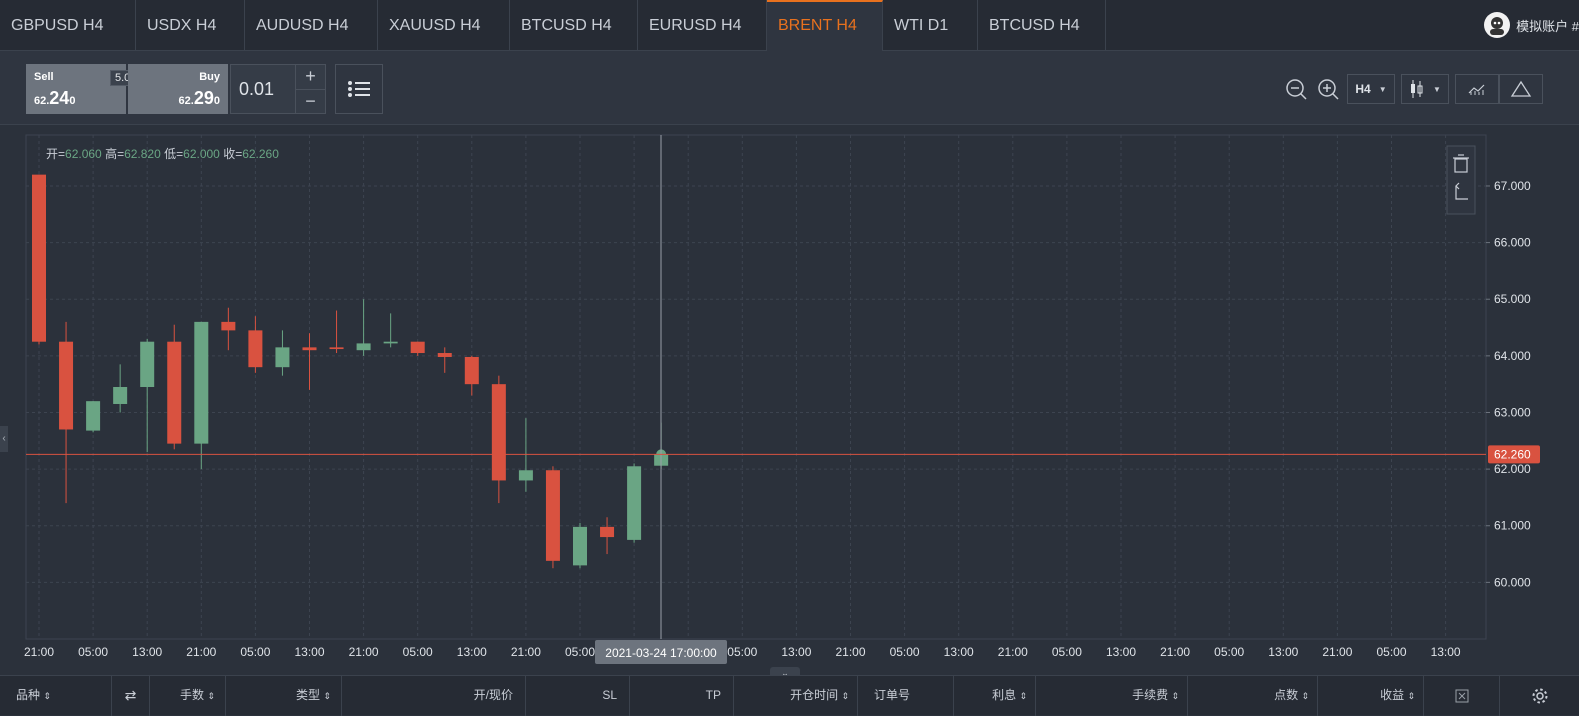 The width and height of the screenshot is (1579, 716). I want to click on col-tp: TP, so click(682, 696).